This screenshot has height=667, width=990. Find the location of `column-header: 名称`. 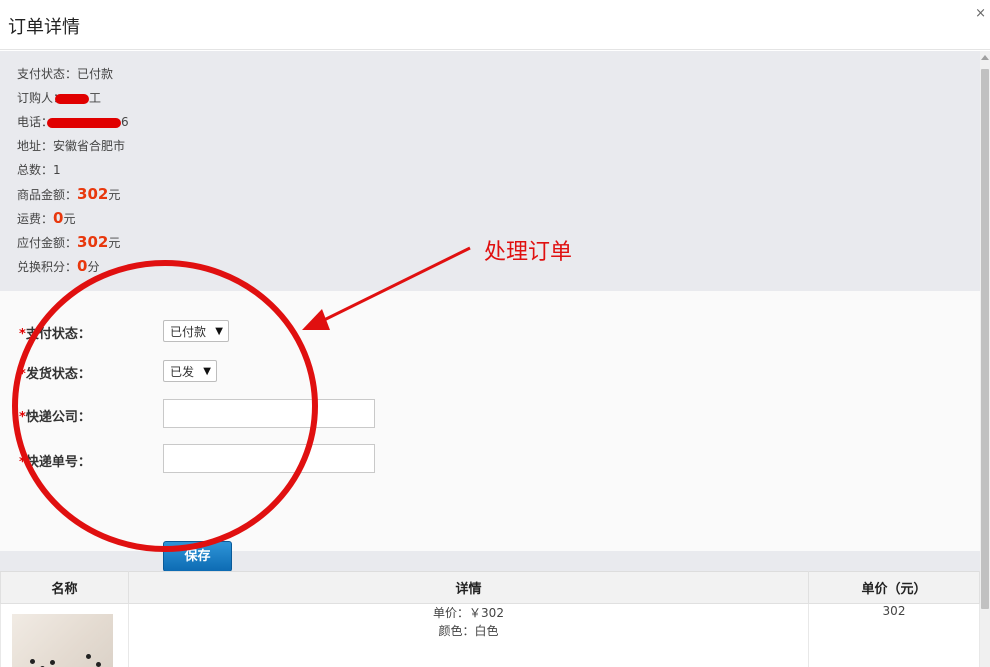

column-header: 名称 is located at coordinates (64, 587).